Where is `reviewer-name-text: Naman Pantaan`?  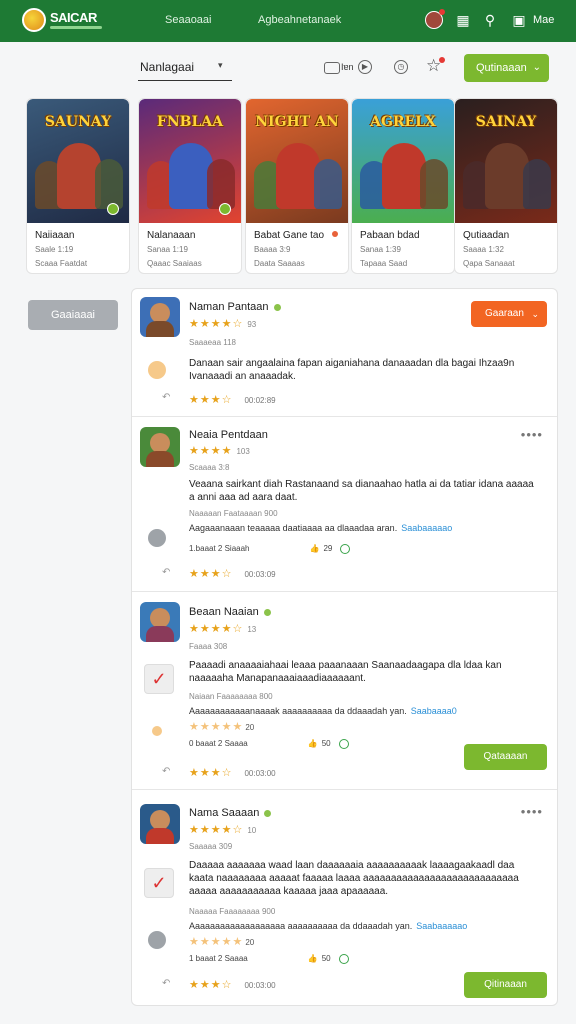
reviewer-name-text: Naman Pantaan is located at coordinates (229, 307).